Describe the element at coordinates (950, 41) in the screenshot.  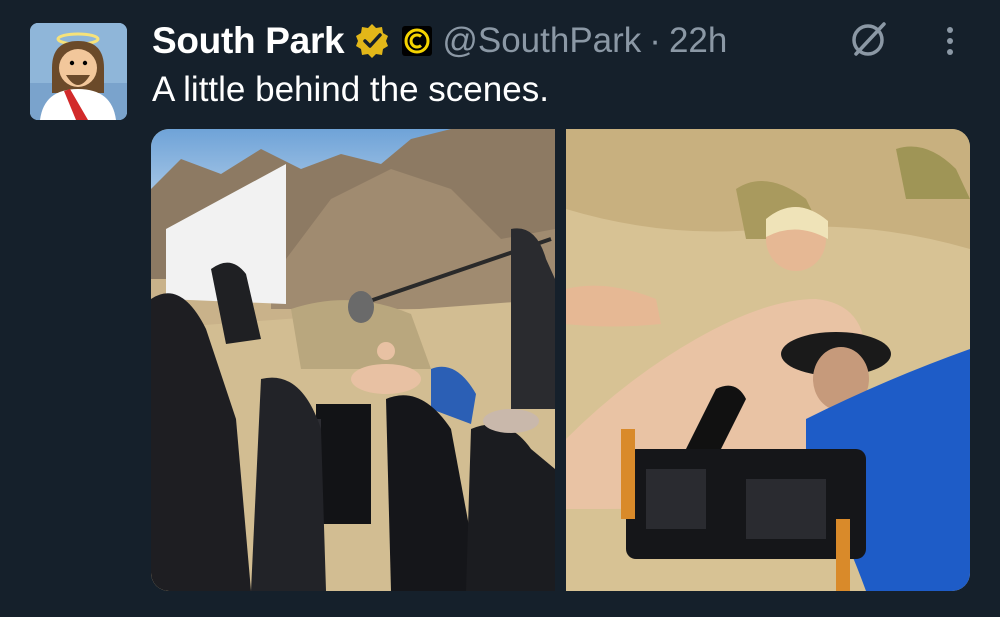
I see `more-vertical-icon` at that location.